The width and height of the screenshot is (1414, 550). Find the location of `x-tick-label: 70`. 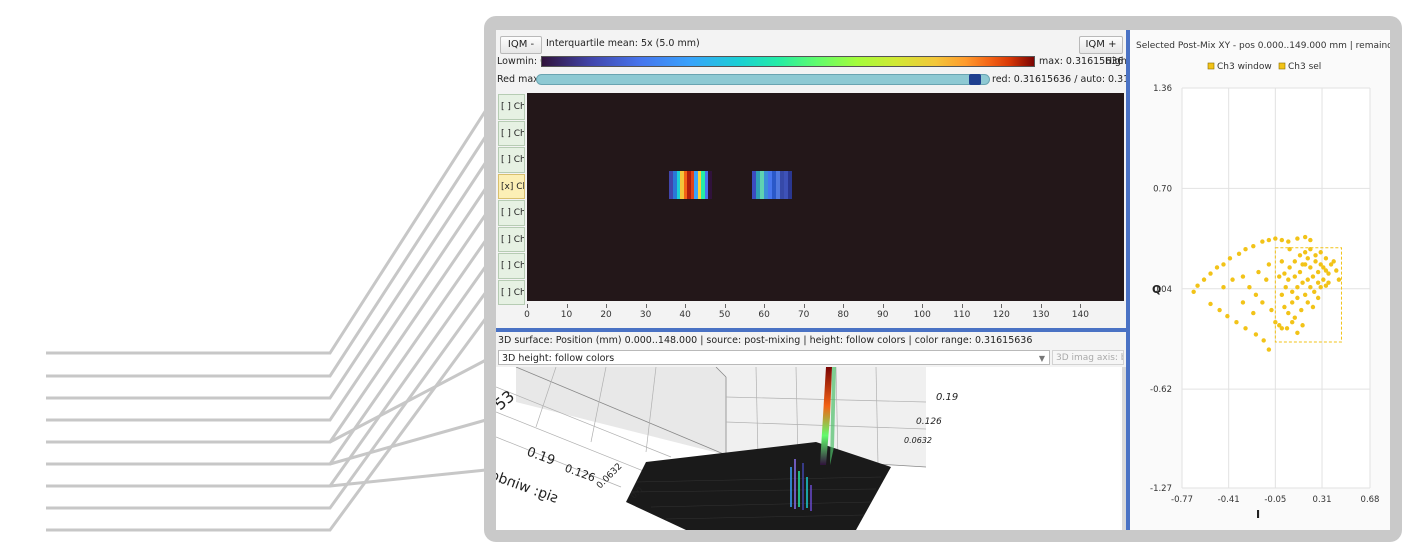

x-tick-label: 70 is located at coordinates (803, 315).